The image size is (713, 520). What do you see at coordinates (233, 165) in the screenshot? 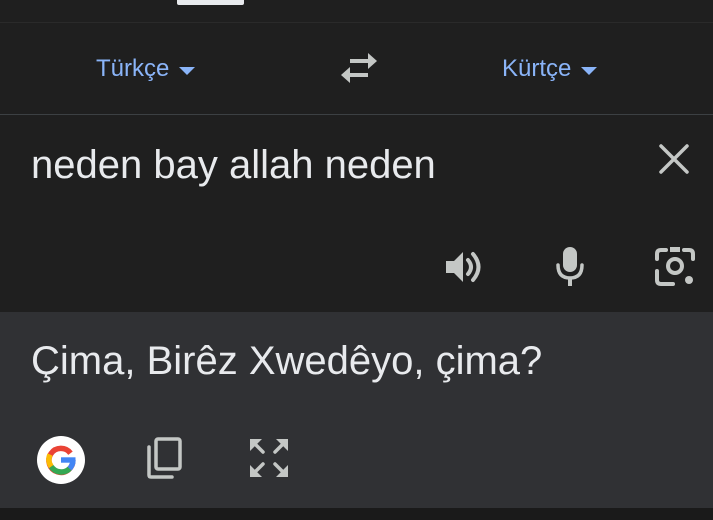
I see `source-text-input: neden bay allah neden` at bounding box center [233, 165].